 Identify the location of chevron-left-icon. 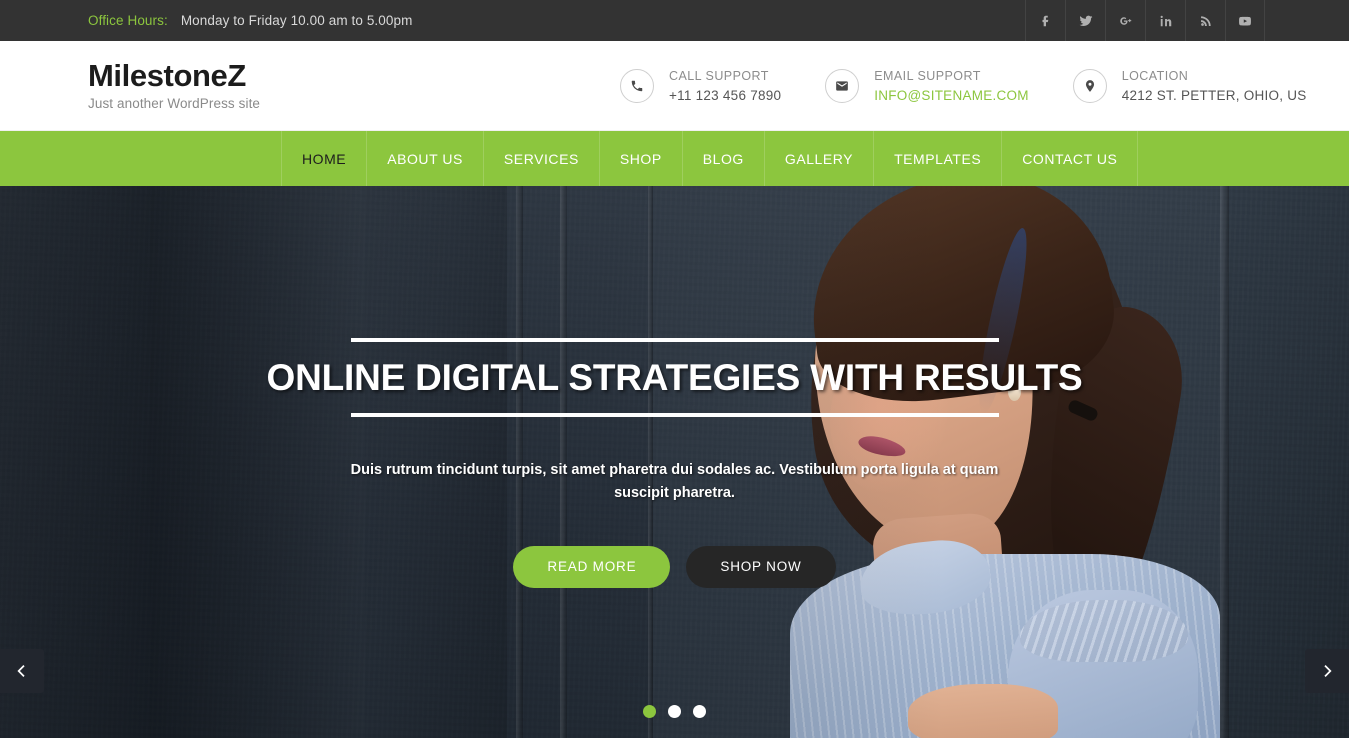
(21, 671).